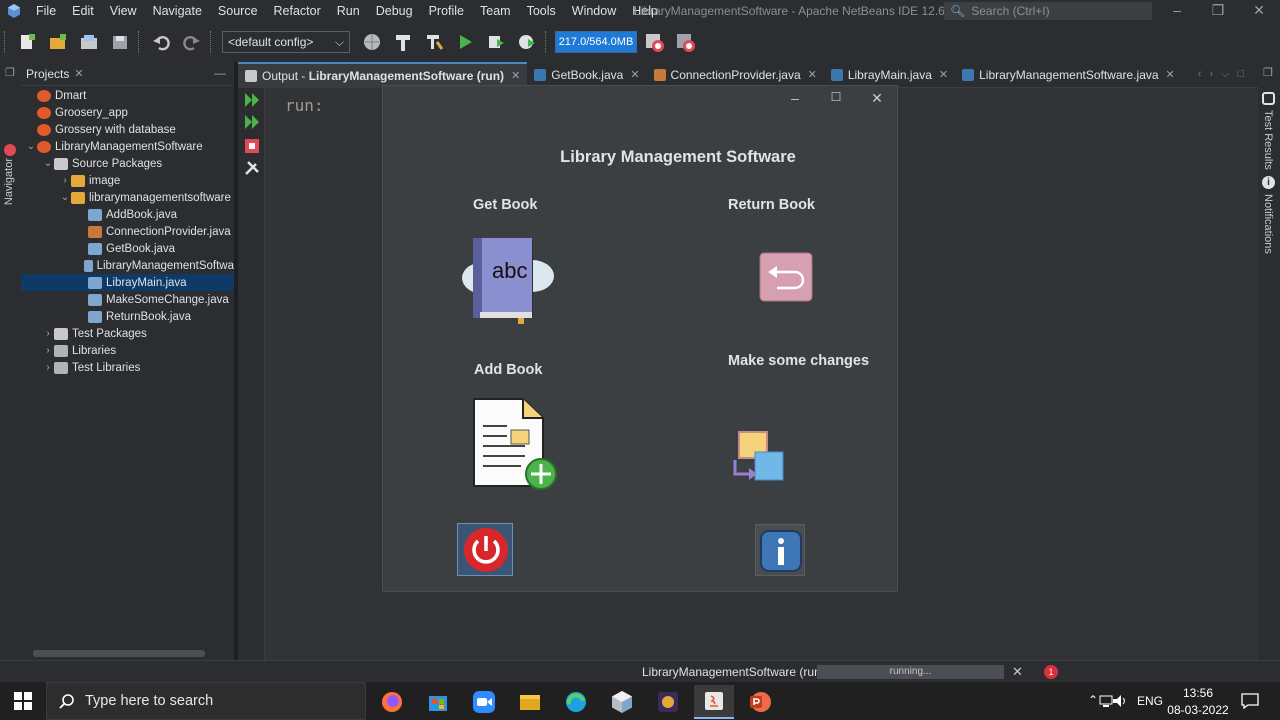 This screenshot has width=1280, height=720. Describe the element at coordinates (252, 100) in the screenshot. I see `rerun-icon` at that location.